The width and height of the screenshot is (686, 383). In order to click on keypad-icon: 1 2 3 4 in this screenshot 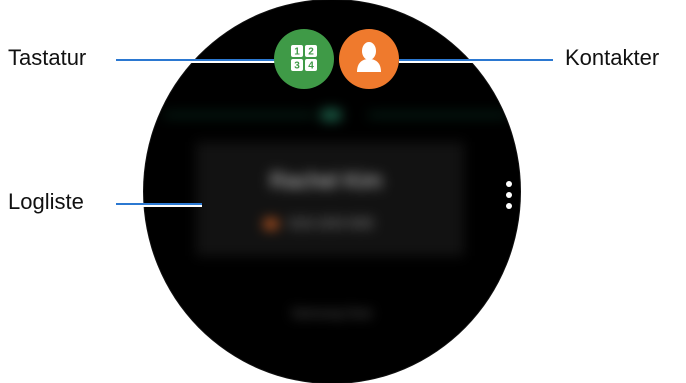, I will do `click(304, 58)`.